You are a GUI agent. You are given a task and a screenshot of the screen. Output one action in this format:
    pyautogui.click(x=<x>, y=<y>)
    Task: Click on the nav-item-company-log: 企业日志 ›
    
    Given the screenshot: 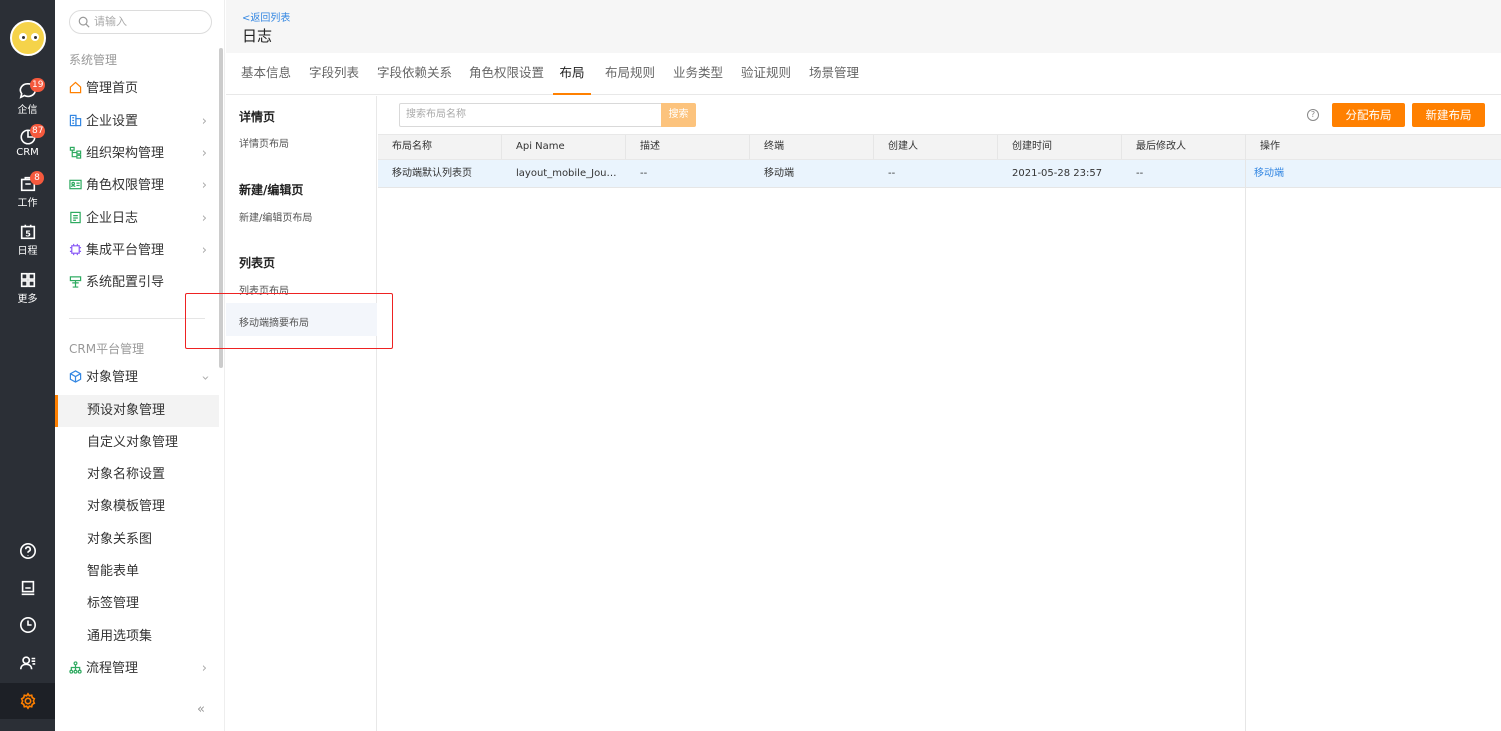 What is the action you would take?
    pyautogui.click(x=144, y=219)
    